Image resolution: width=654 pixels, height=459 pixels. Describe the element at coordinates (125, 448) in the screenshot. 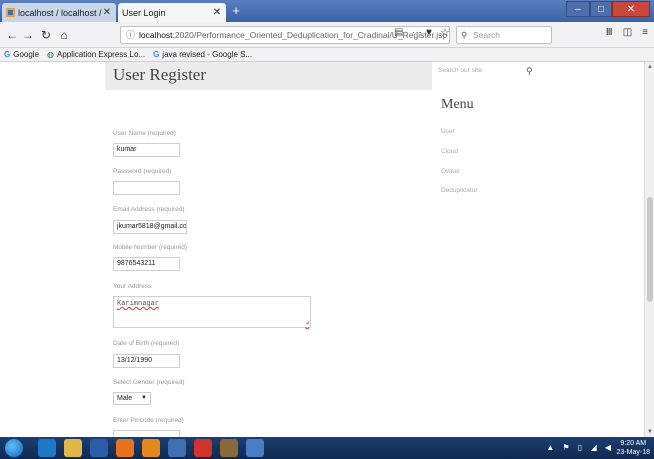

I see `firefox-icon` at that location.